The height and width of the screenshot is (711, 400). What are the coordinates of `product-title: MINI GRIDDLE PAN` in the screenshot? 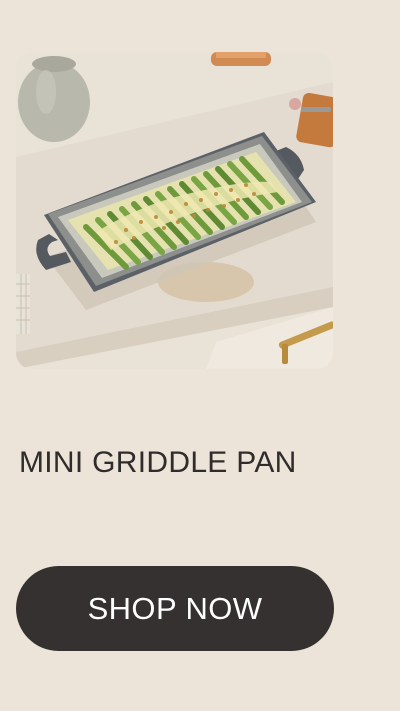 It's located at (158, 462).